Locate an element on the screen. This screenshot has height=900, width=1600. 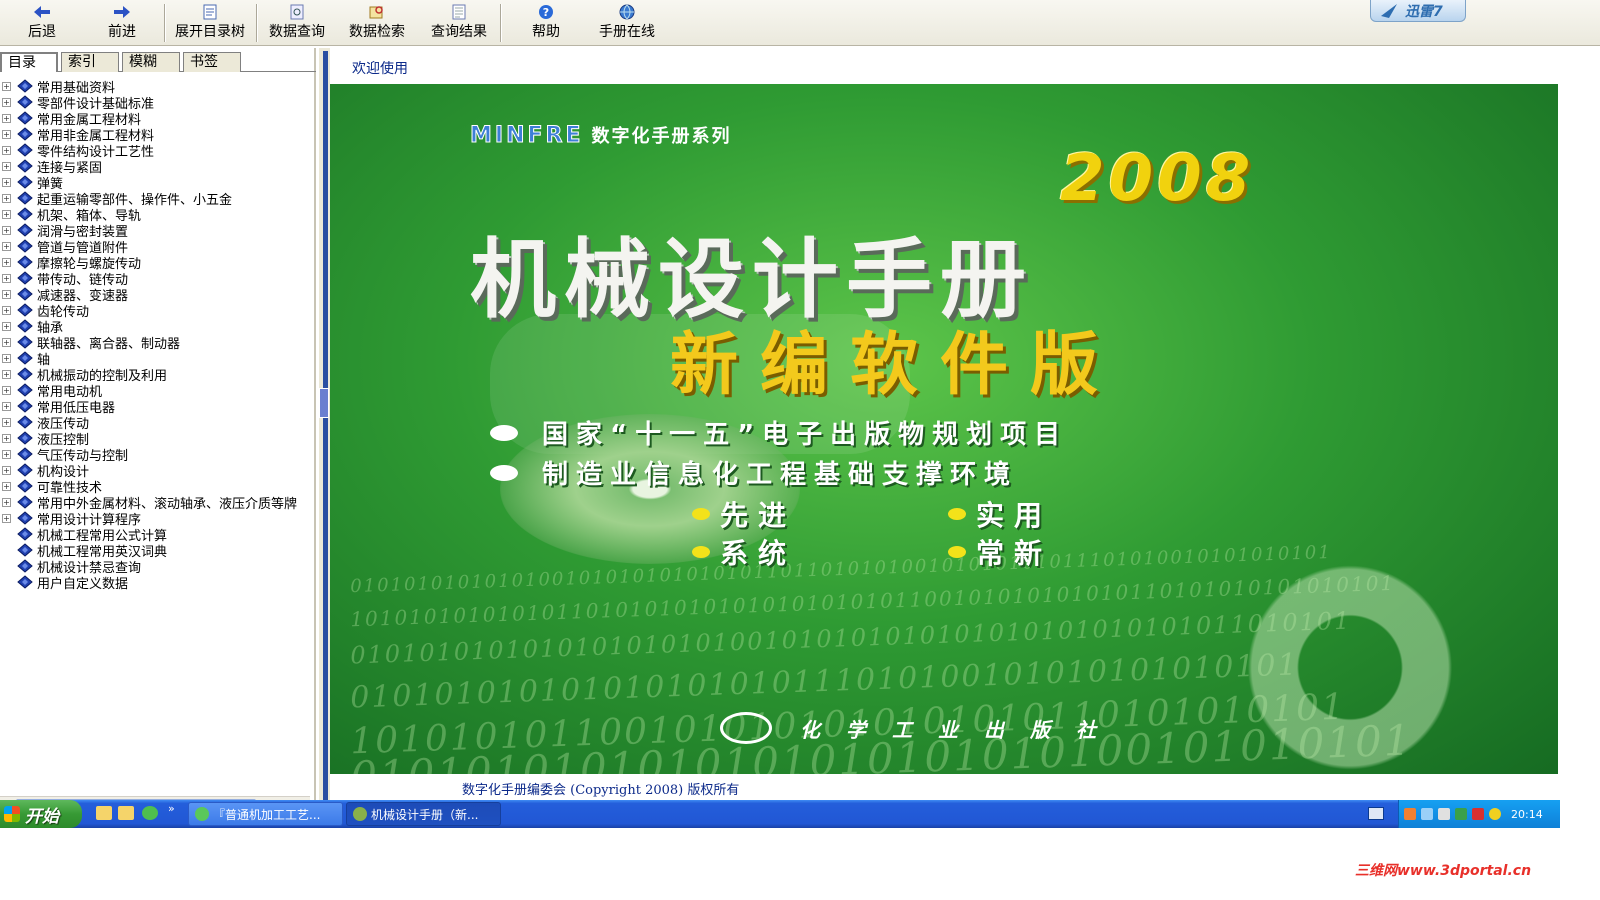
tree-item: +常用设计计算程序 is located at coordinates (158, 518).